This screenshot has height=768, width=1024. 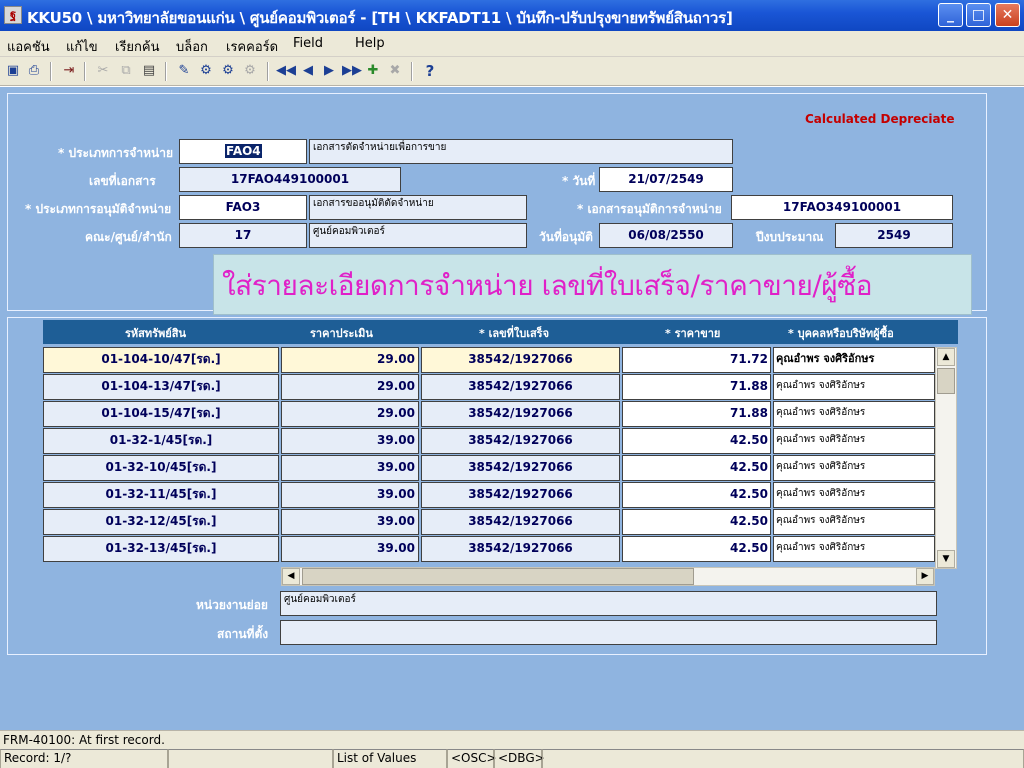 I want to click on approve-date-label: วันที่อนุมัติ, so click(x=566, y=237).